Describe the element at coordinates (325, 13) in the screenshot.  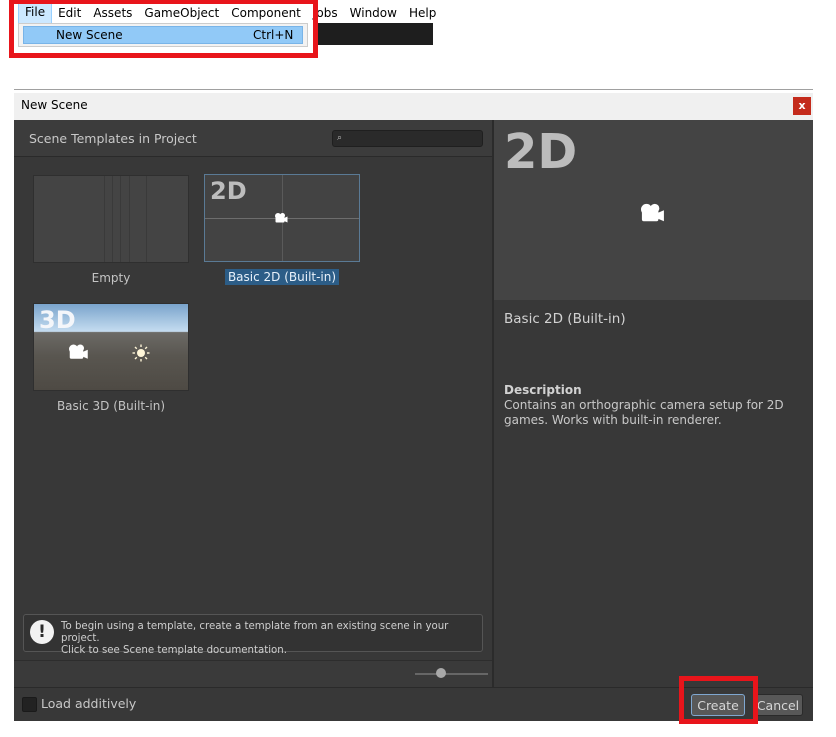
I see `menu-jobs: Jobs` at that location.